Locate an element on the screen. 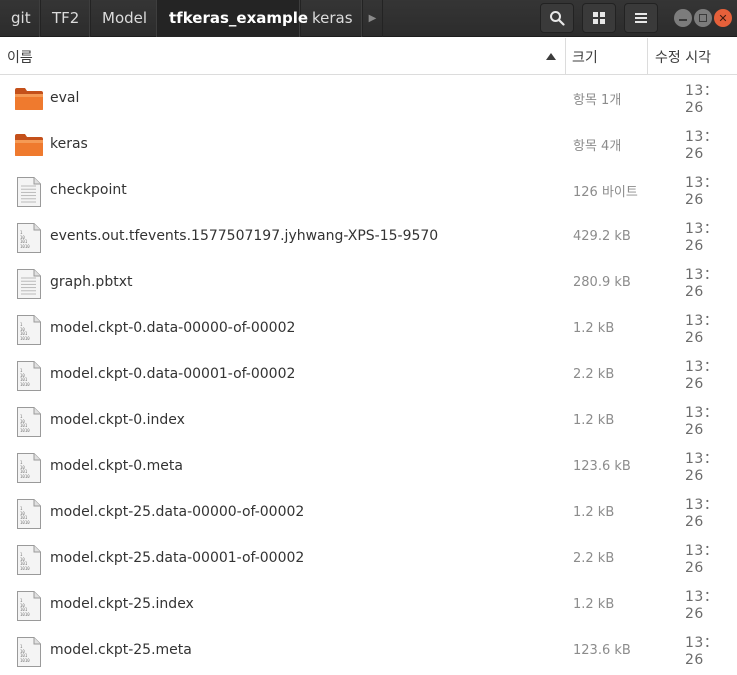 Image resolution: width=737 pixels, height=675 pixels. maximize-icon is located at coordinates (703, 18).